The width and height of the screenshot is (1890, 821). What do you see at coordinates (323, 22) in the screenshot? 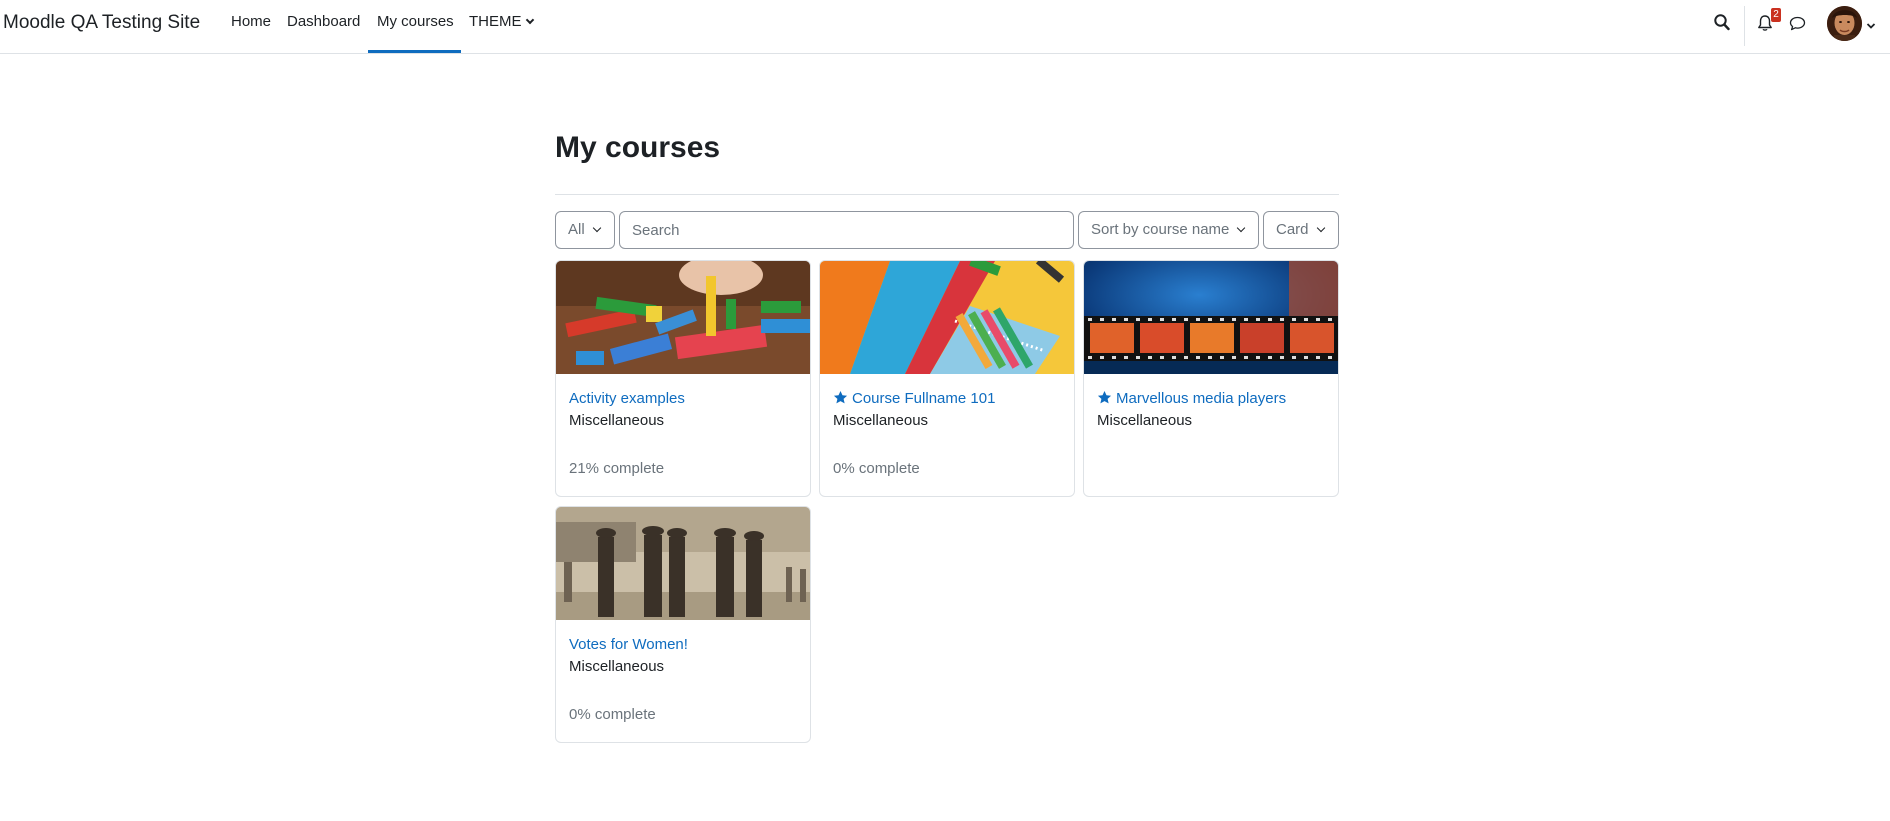
I see `nav-dashboard: Dashboard` at bounding box center [323, 22].